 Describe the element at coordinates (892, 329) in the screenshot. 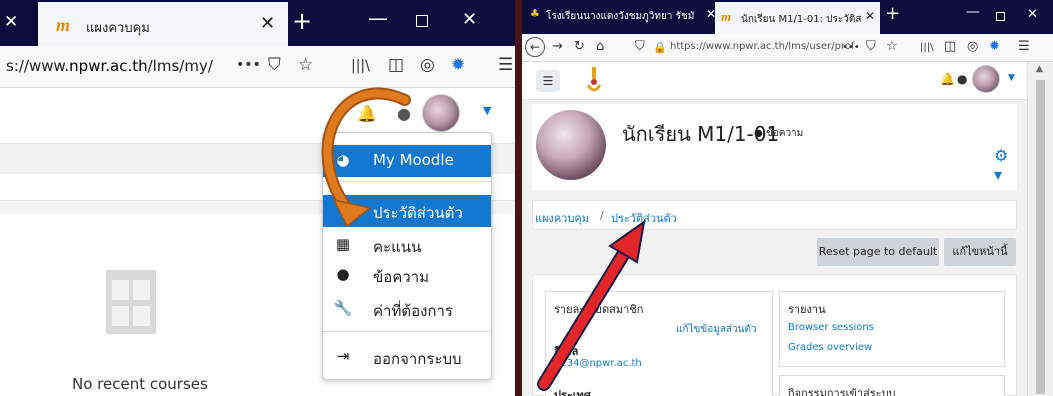

I see `reports-card: รายงาน Browser sessions Grades overview` at that location.